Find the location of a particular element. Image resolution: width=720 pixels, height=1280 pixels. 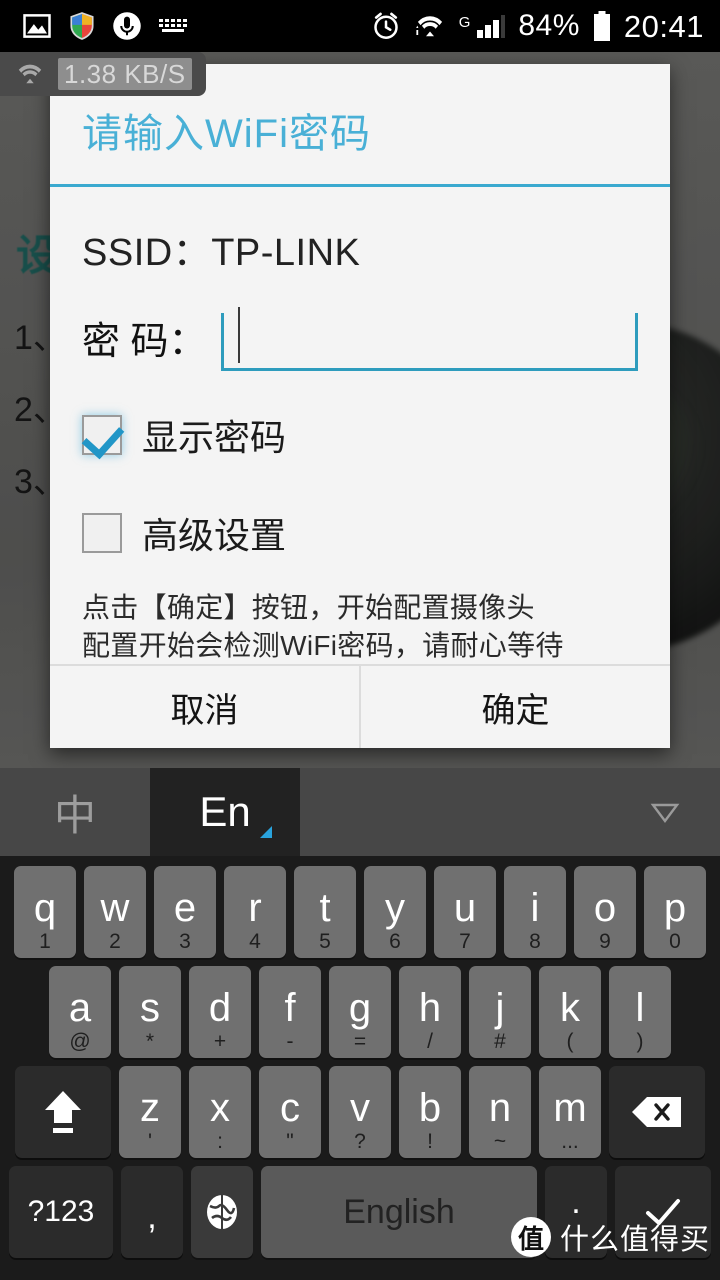

key-main-label: k is located at coordinates (570, 1008).